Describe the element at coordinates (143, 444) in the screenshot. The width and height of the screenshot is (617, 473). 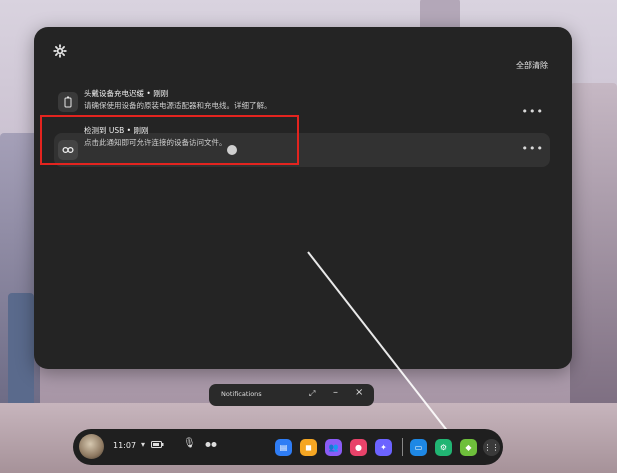
I see `wifi-icon: ▾` at that location.